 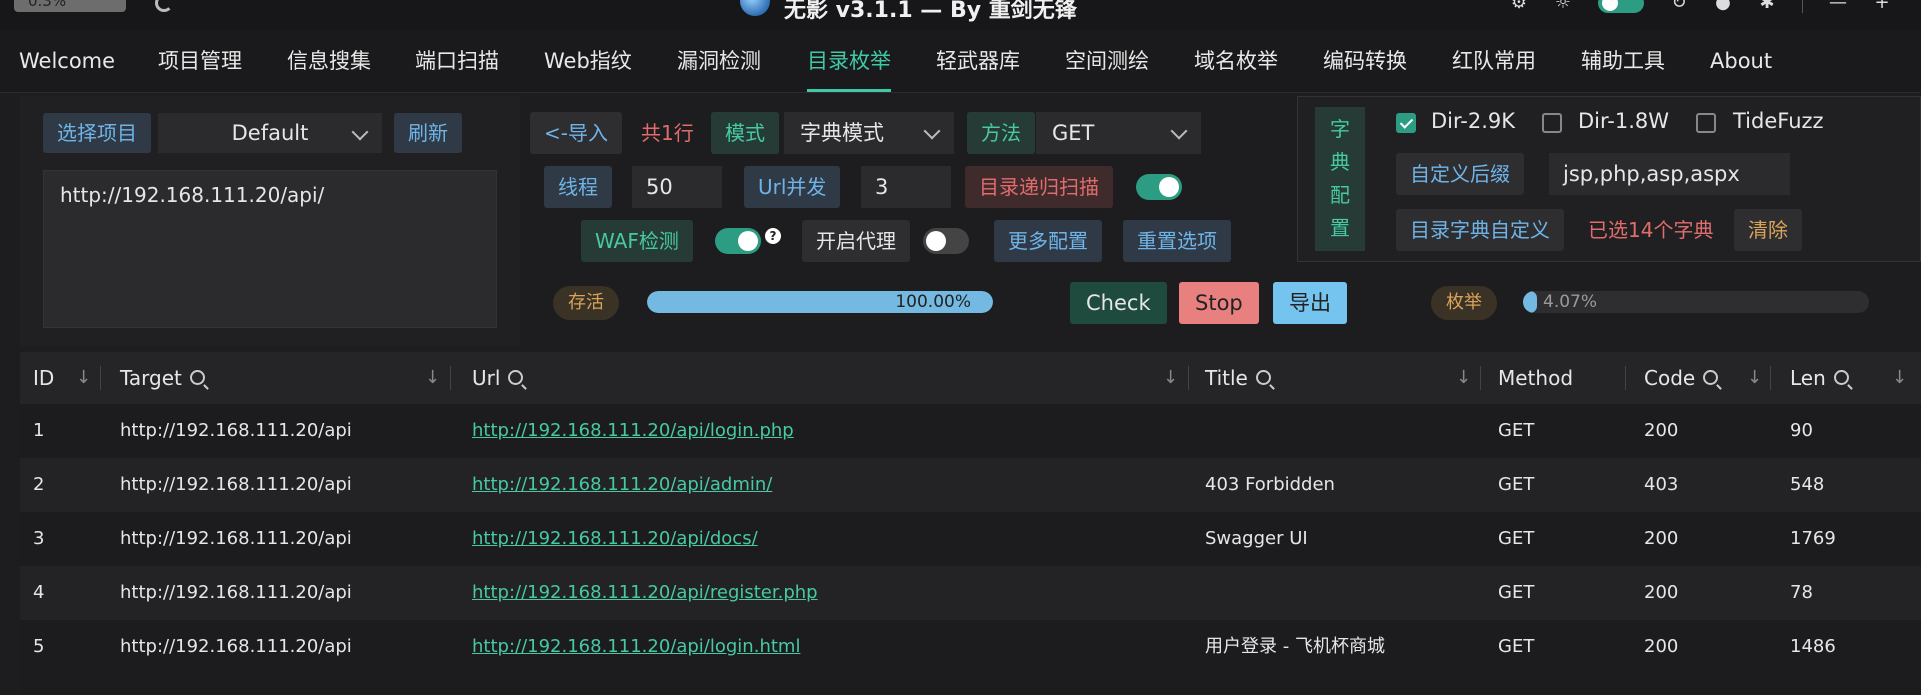 I want to click on nav-port-scan: 端口扫描, so click(x=457, y=61).